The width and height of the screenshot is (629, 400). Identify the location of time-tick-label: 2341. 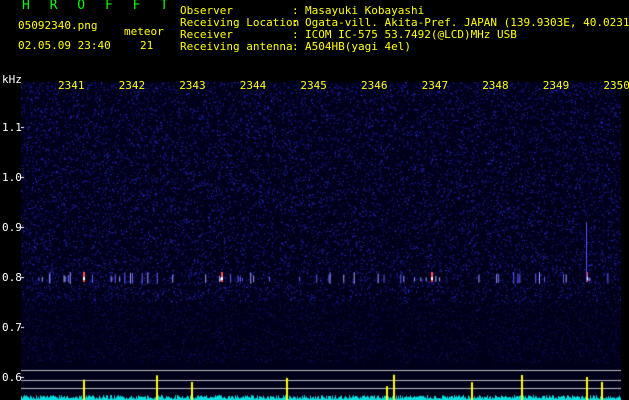
(71, 85).